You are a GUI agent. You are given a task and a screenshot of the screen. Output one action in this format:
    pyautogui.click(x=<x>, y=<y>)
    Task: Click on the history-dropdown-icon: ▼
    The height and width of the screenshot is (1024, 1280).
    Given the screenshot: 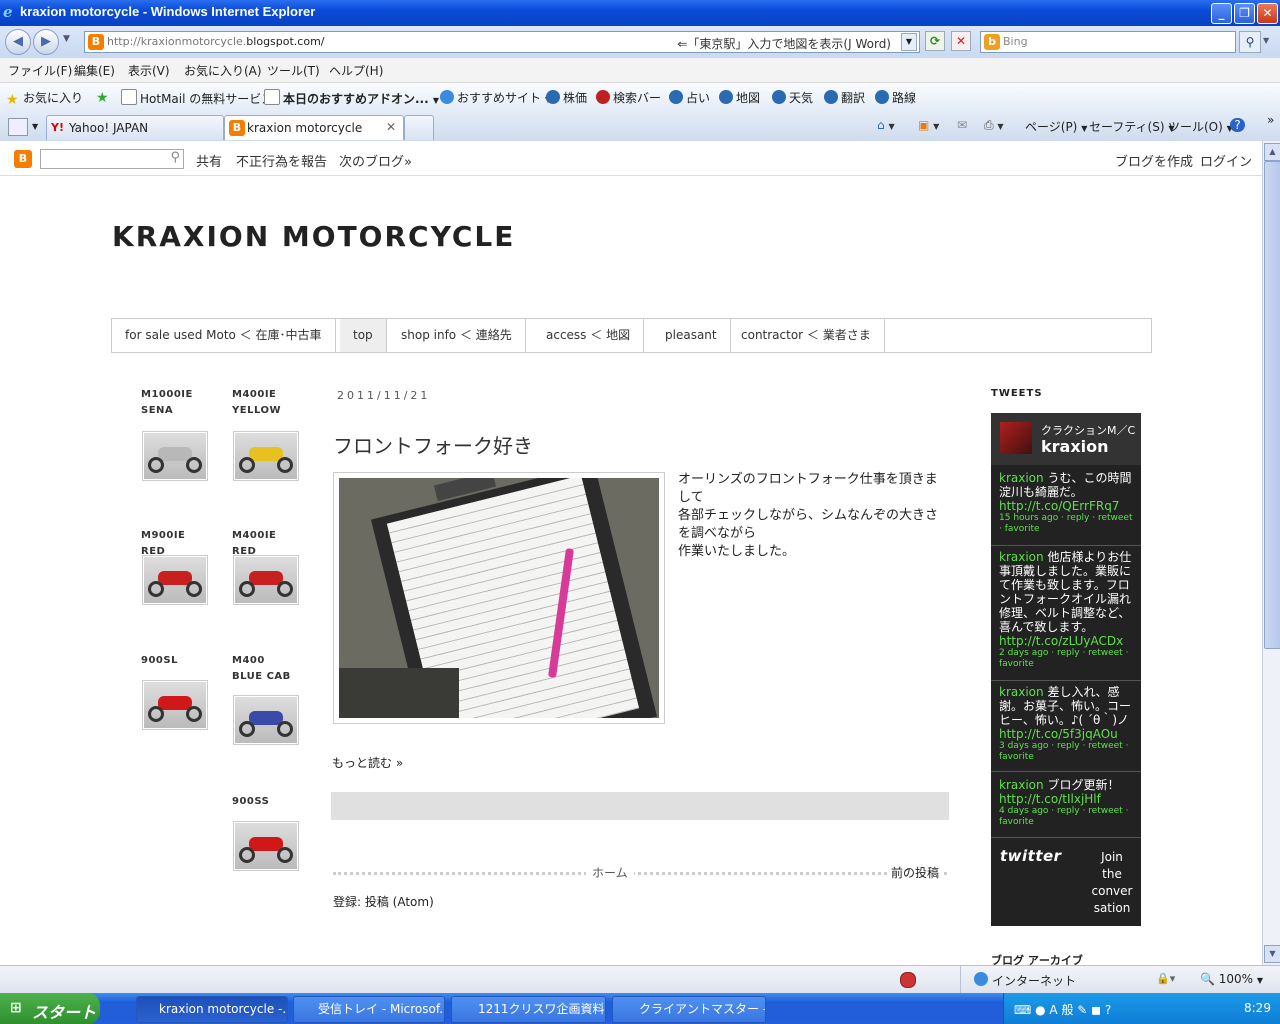 What is the action you would take?
    pyautogui.click(x=66, y=39)
    